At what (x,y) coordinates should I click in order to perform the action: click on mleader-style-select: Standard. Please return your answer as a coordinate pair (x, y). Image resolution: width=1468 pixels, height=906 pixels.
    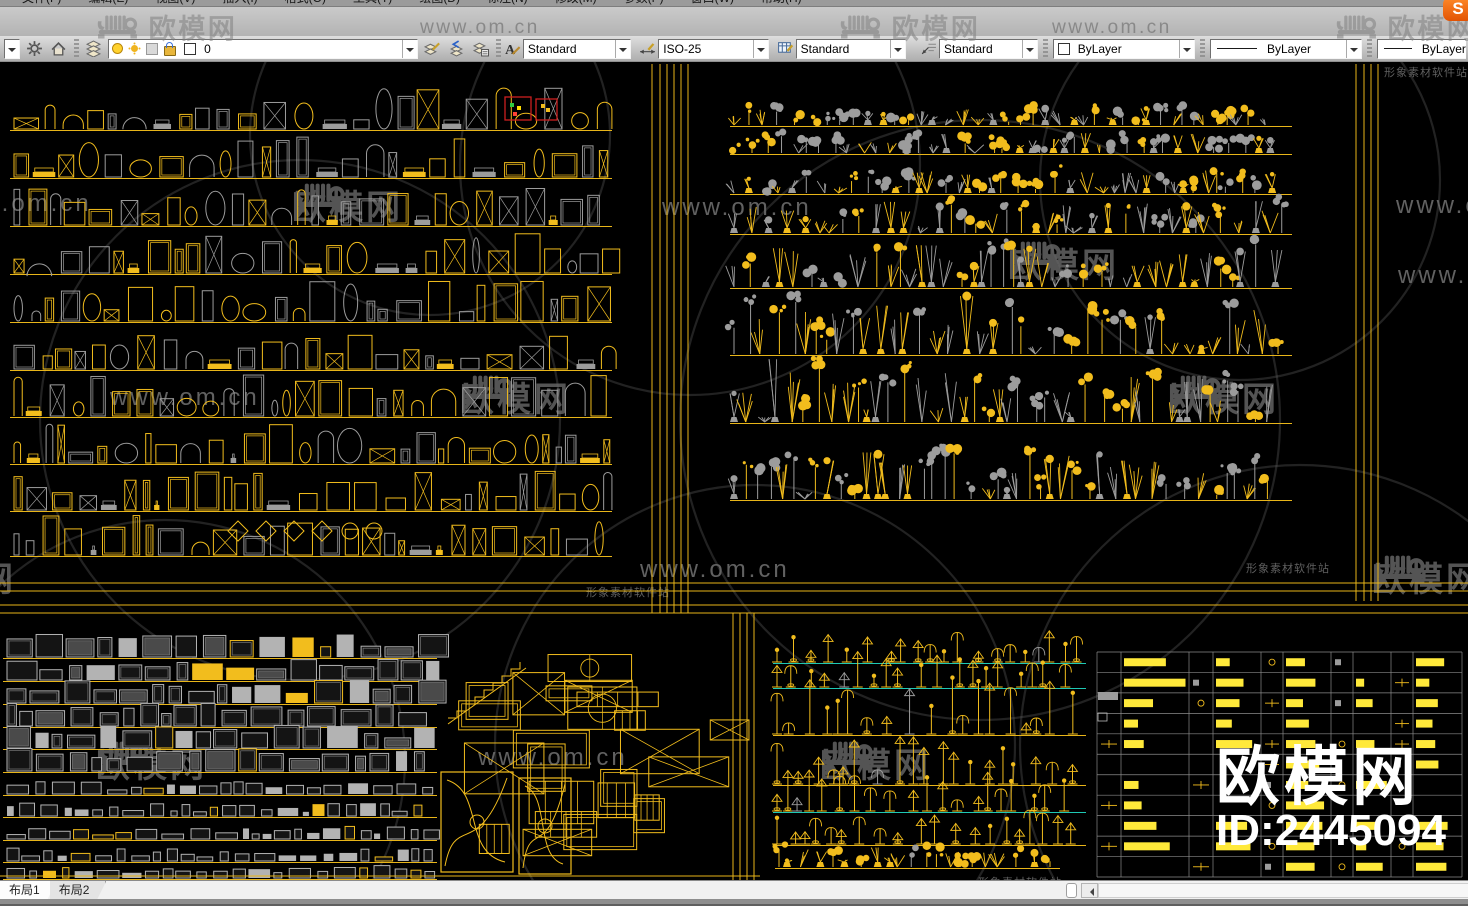
    Looking at the image, I should click on (988, 48).